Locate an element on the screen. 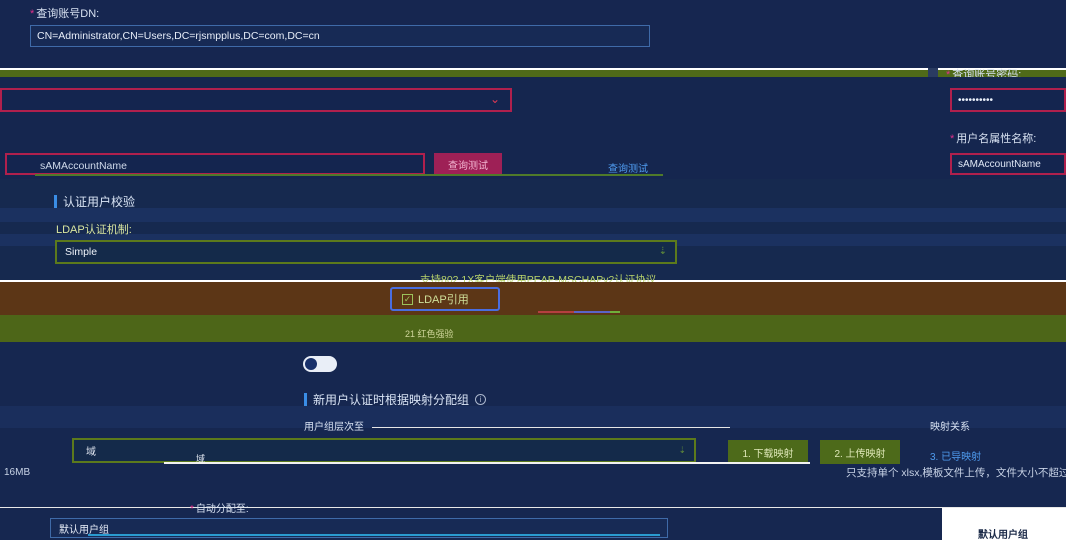 Image resolution: width=1066 pixels, height=540 pixels. color-line-red is located at coordinates (556, 312).